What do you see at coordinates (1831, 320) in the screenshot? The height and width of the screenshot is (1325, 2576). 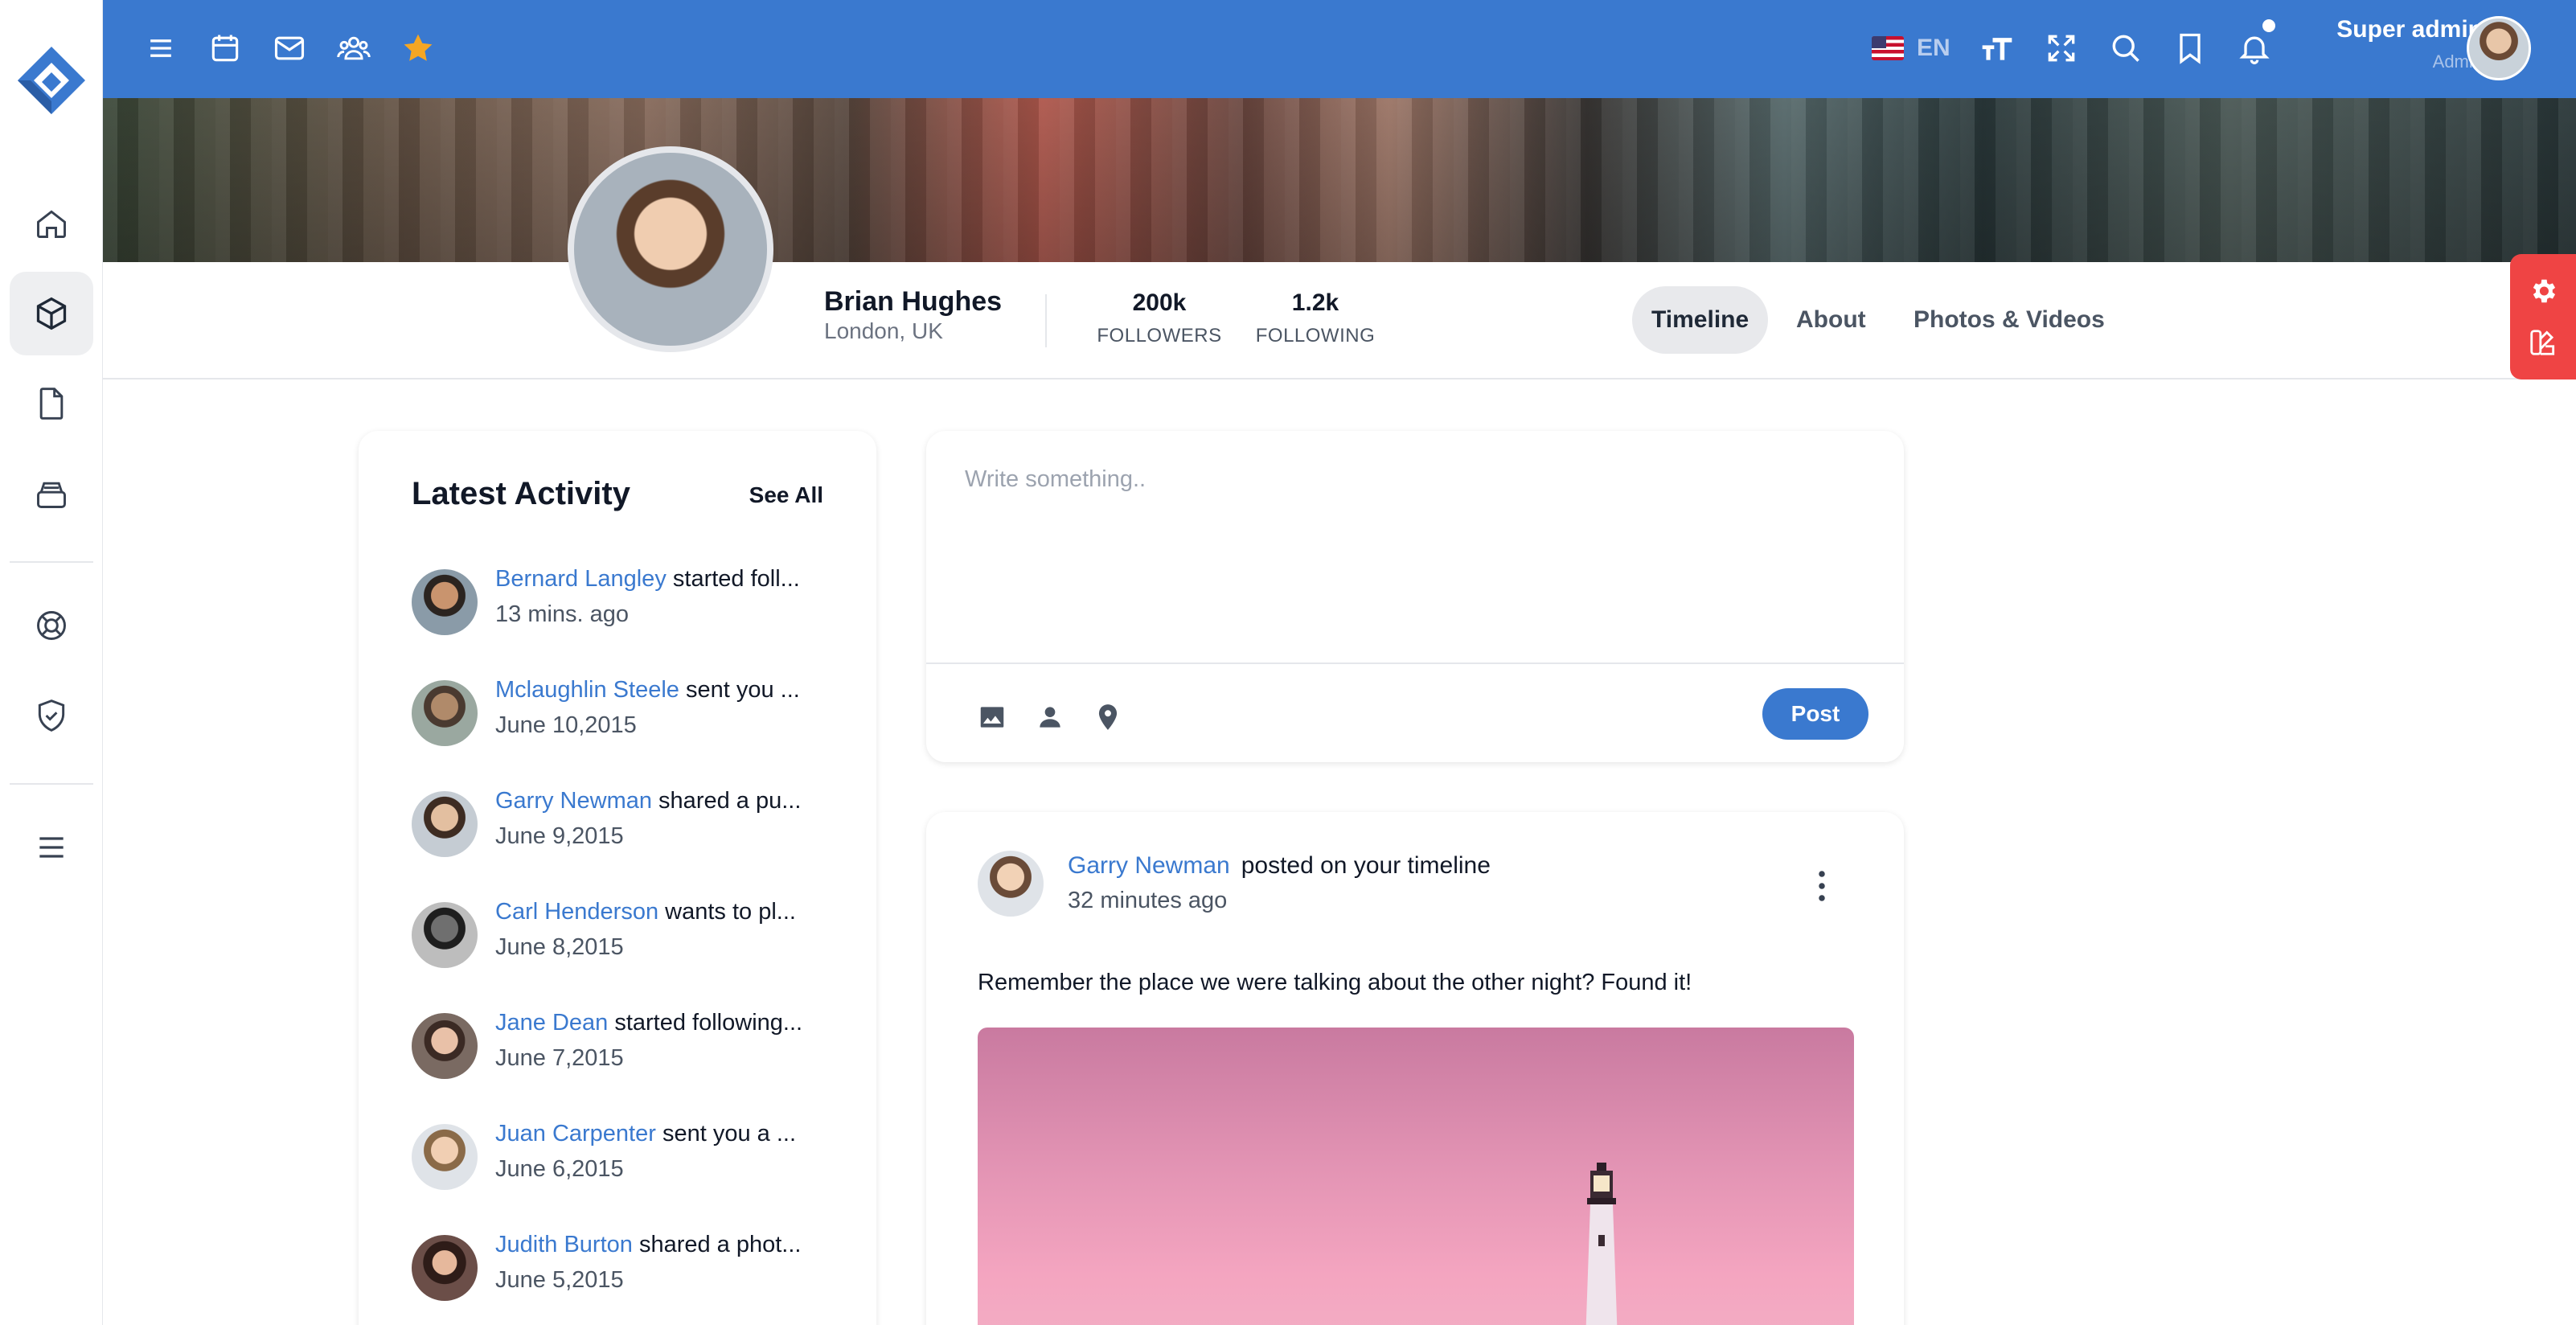 I see `tab-about: About` at bounding box center [1831, 320].